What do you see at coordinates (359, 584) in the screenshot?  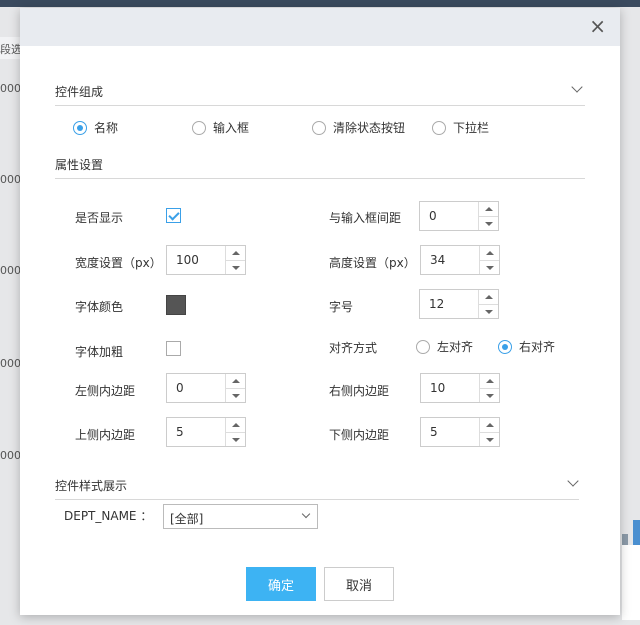 I see `cancel-button: 取消` at bounding box center [359, 584].